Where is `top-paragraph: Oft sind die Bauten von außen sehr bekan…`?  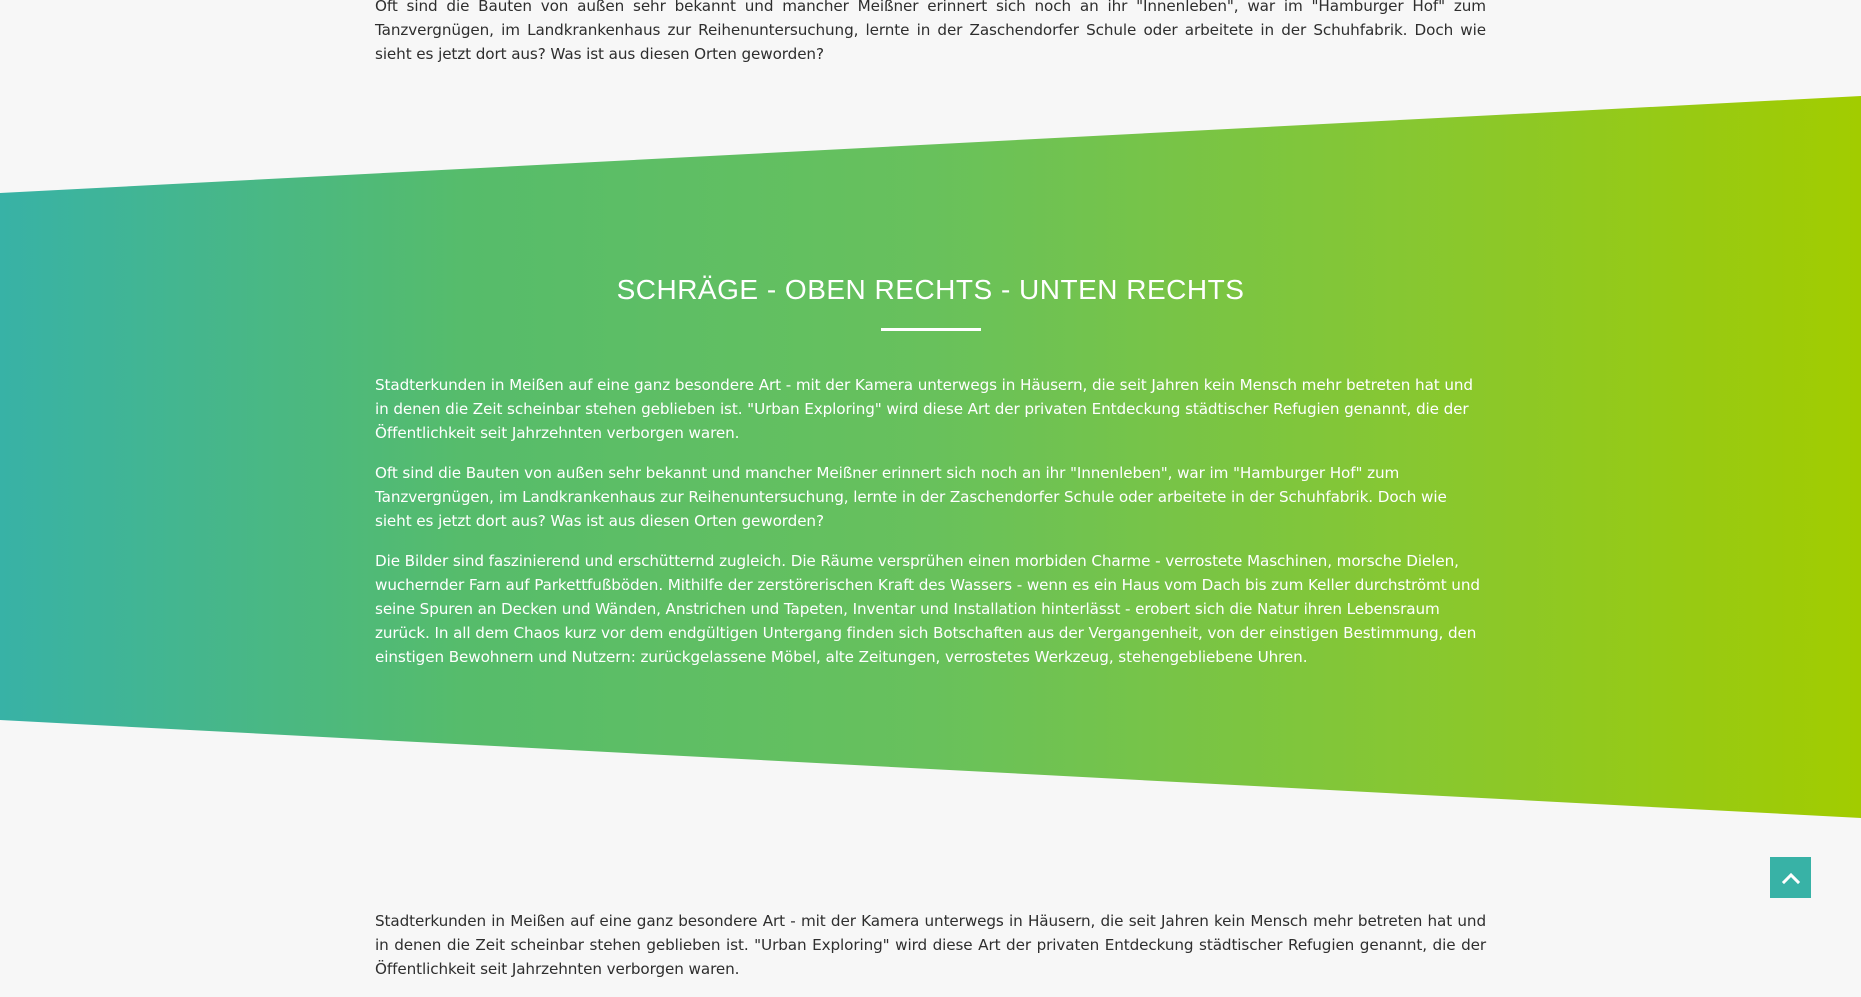
top-paragraph: Oft sind die Bauten von außen sehr bekan… is located at coordinates (930, 31).